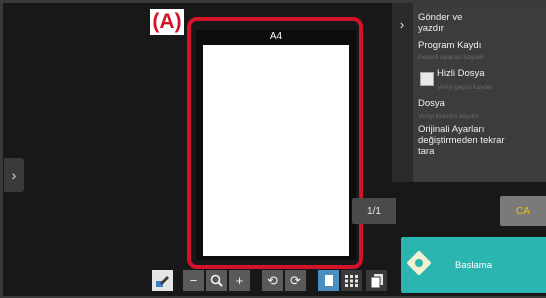 This screenshot has height=298, width=546. I want to click on zoom-button, so click(216, 280).